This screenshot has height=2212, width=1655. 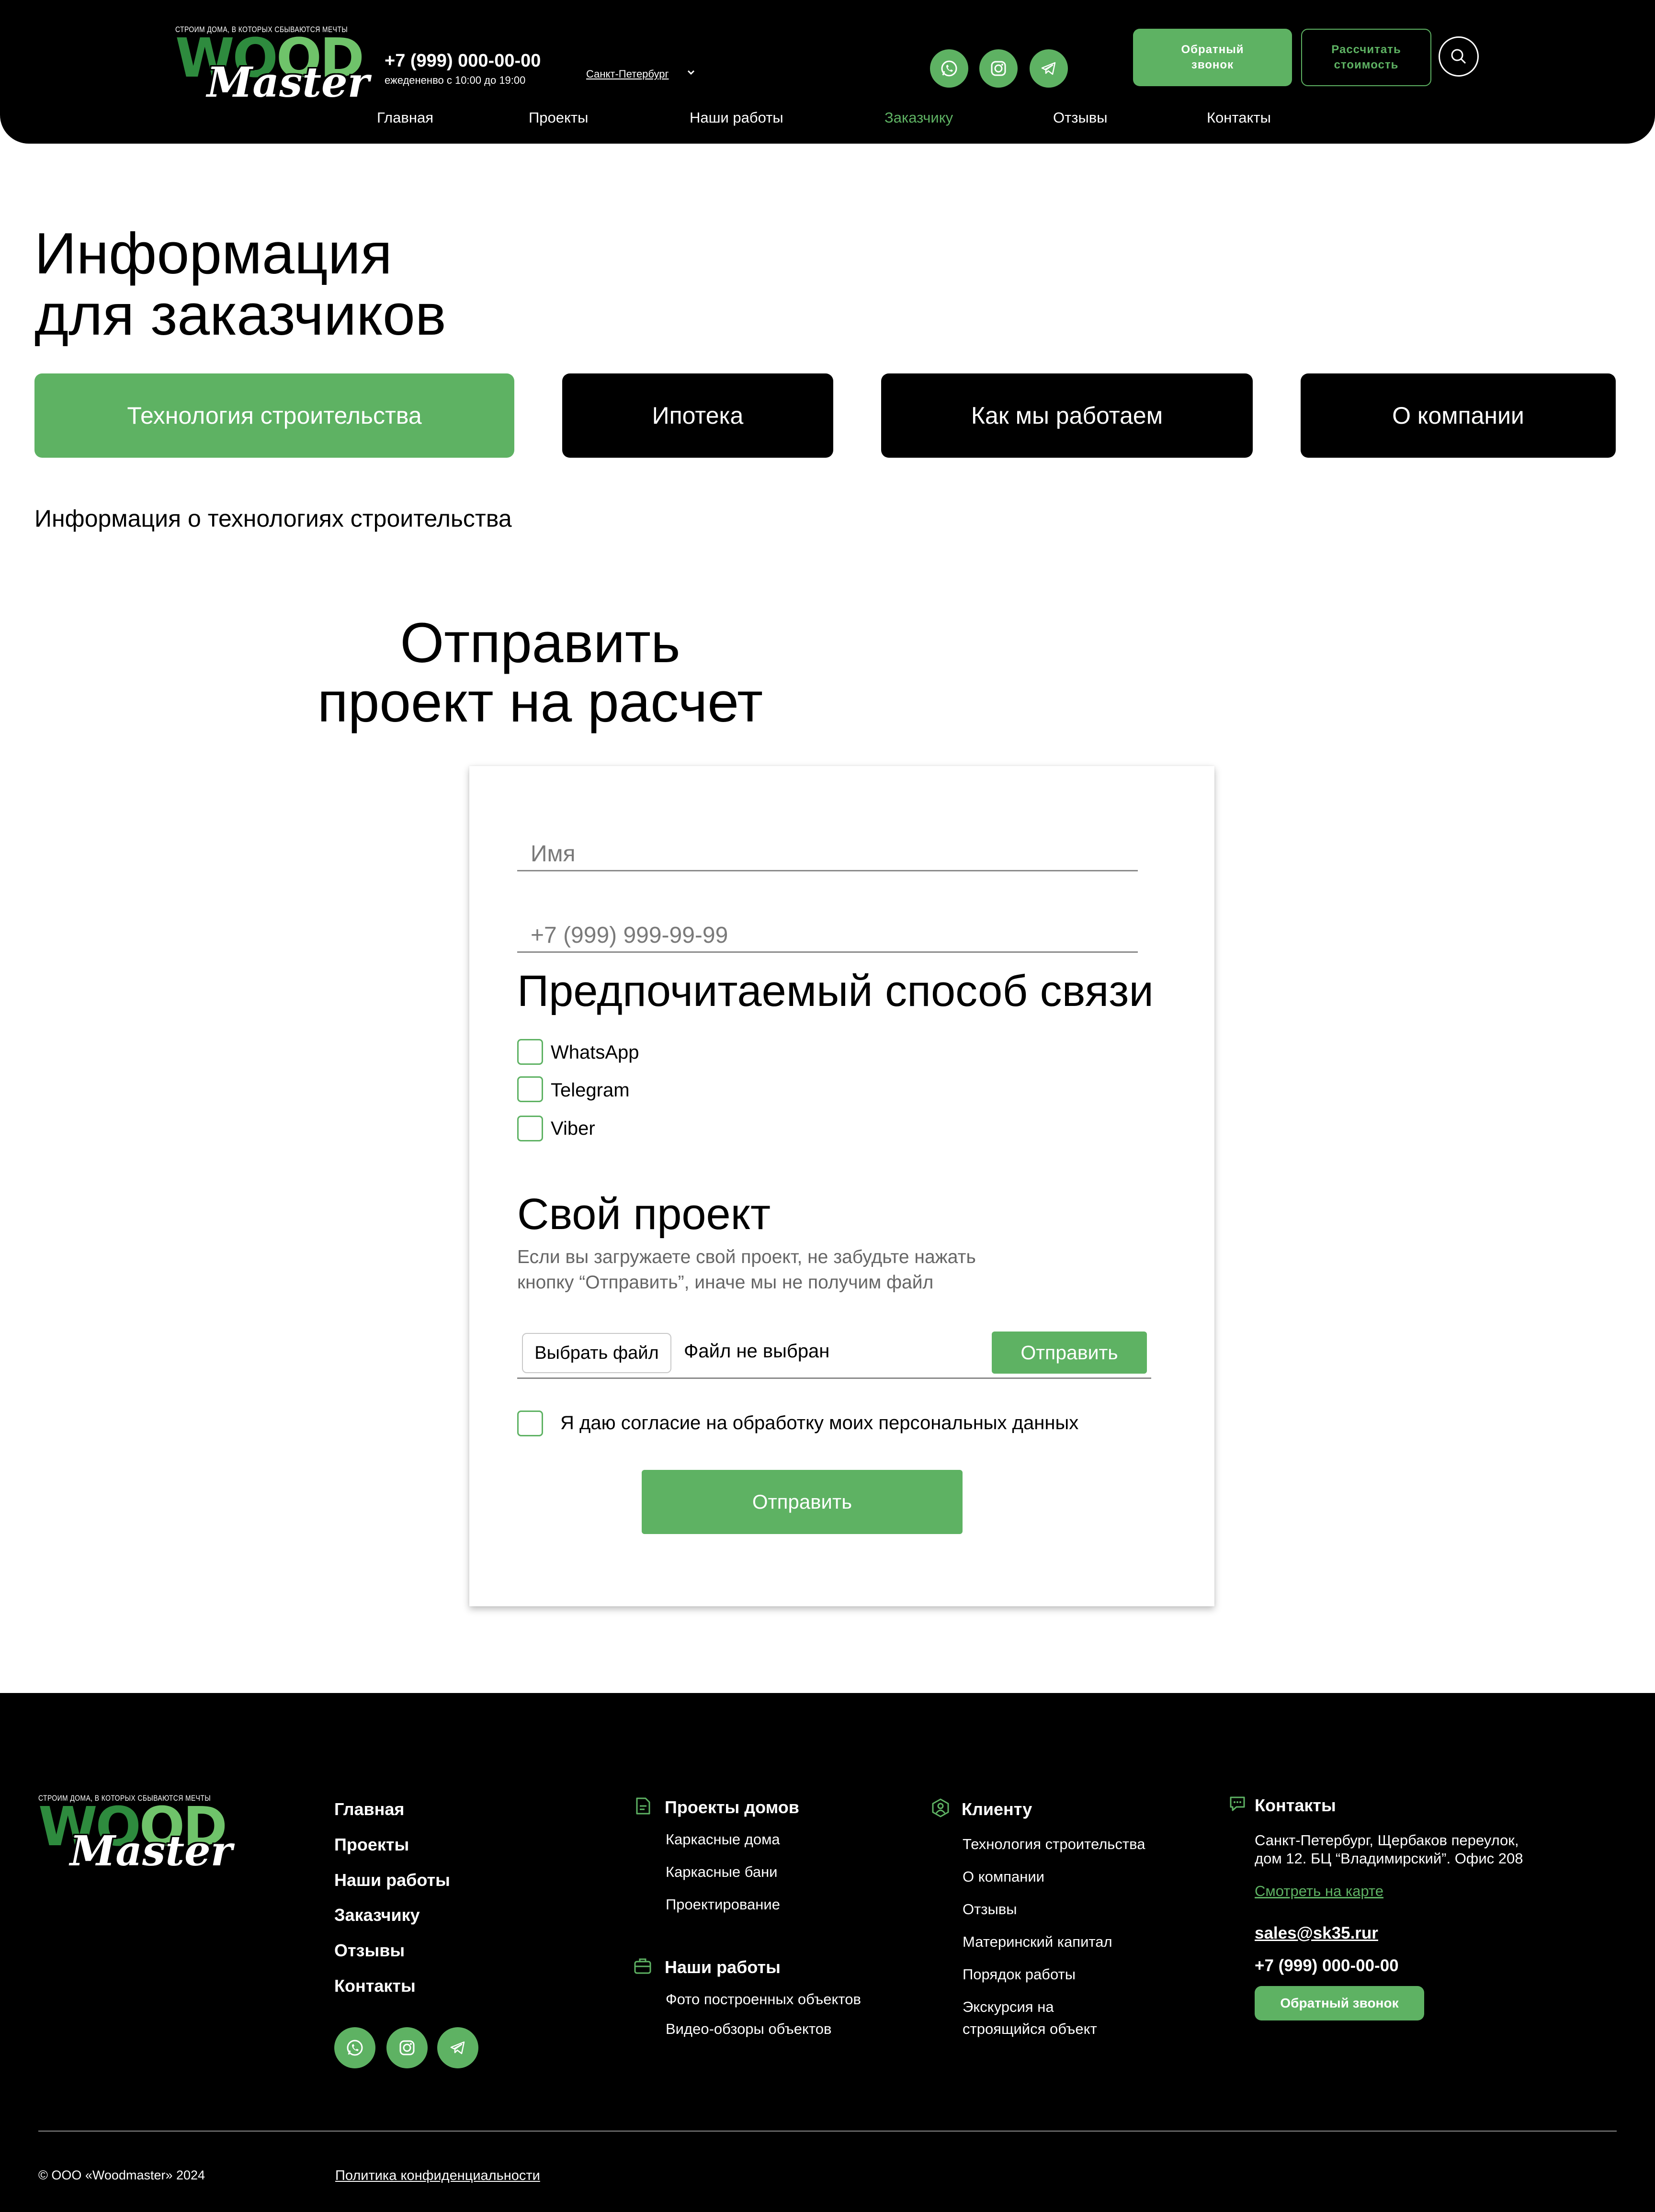 I want to click on nav-home: Главная, so click(x=405, y=117).